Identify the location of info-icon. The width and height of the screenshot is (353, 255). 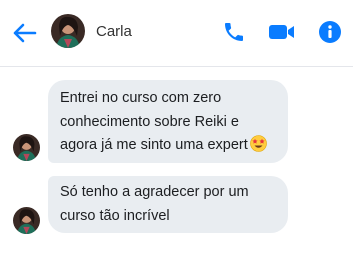
(330, 32).